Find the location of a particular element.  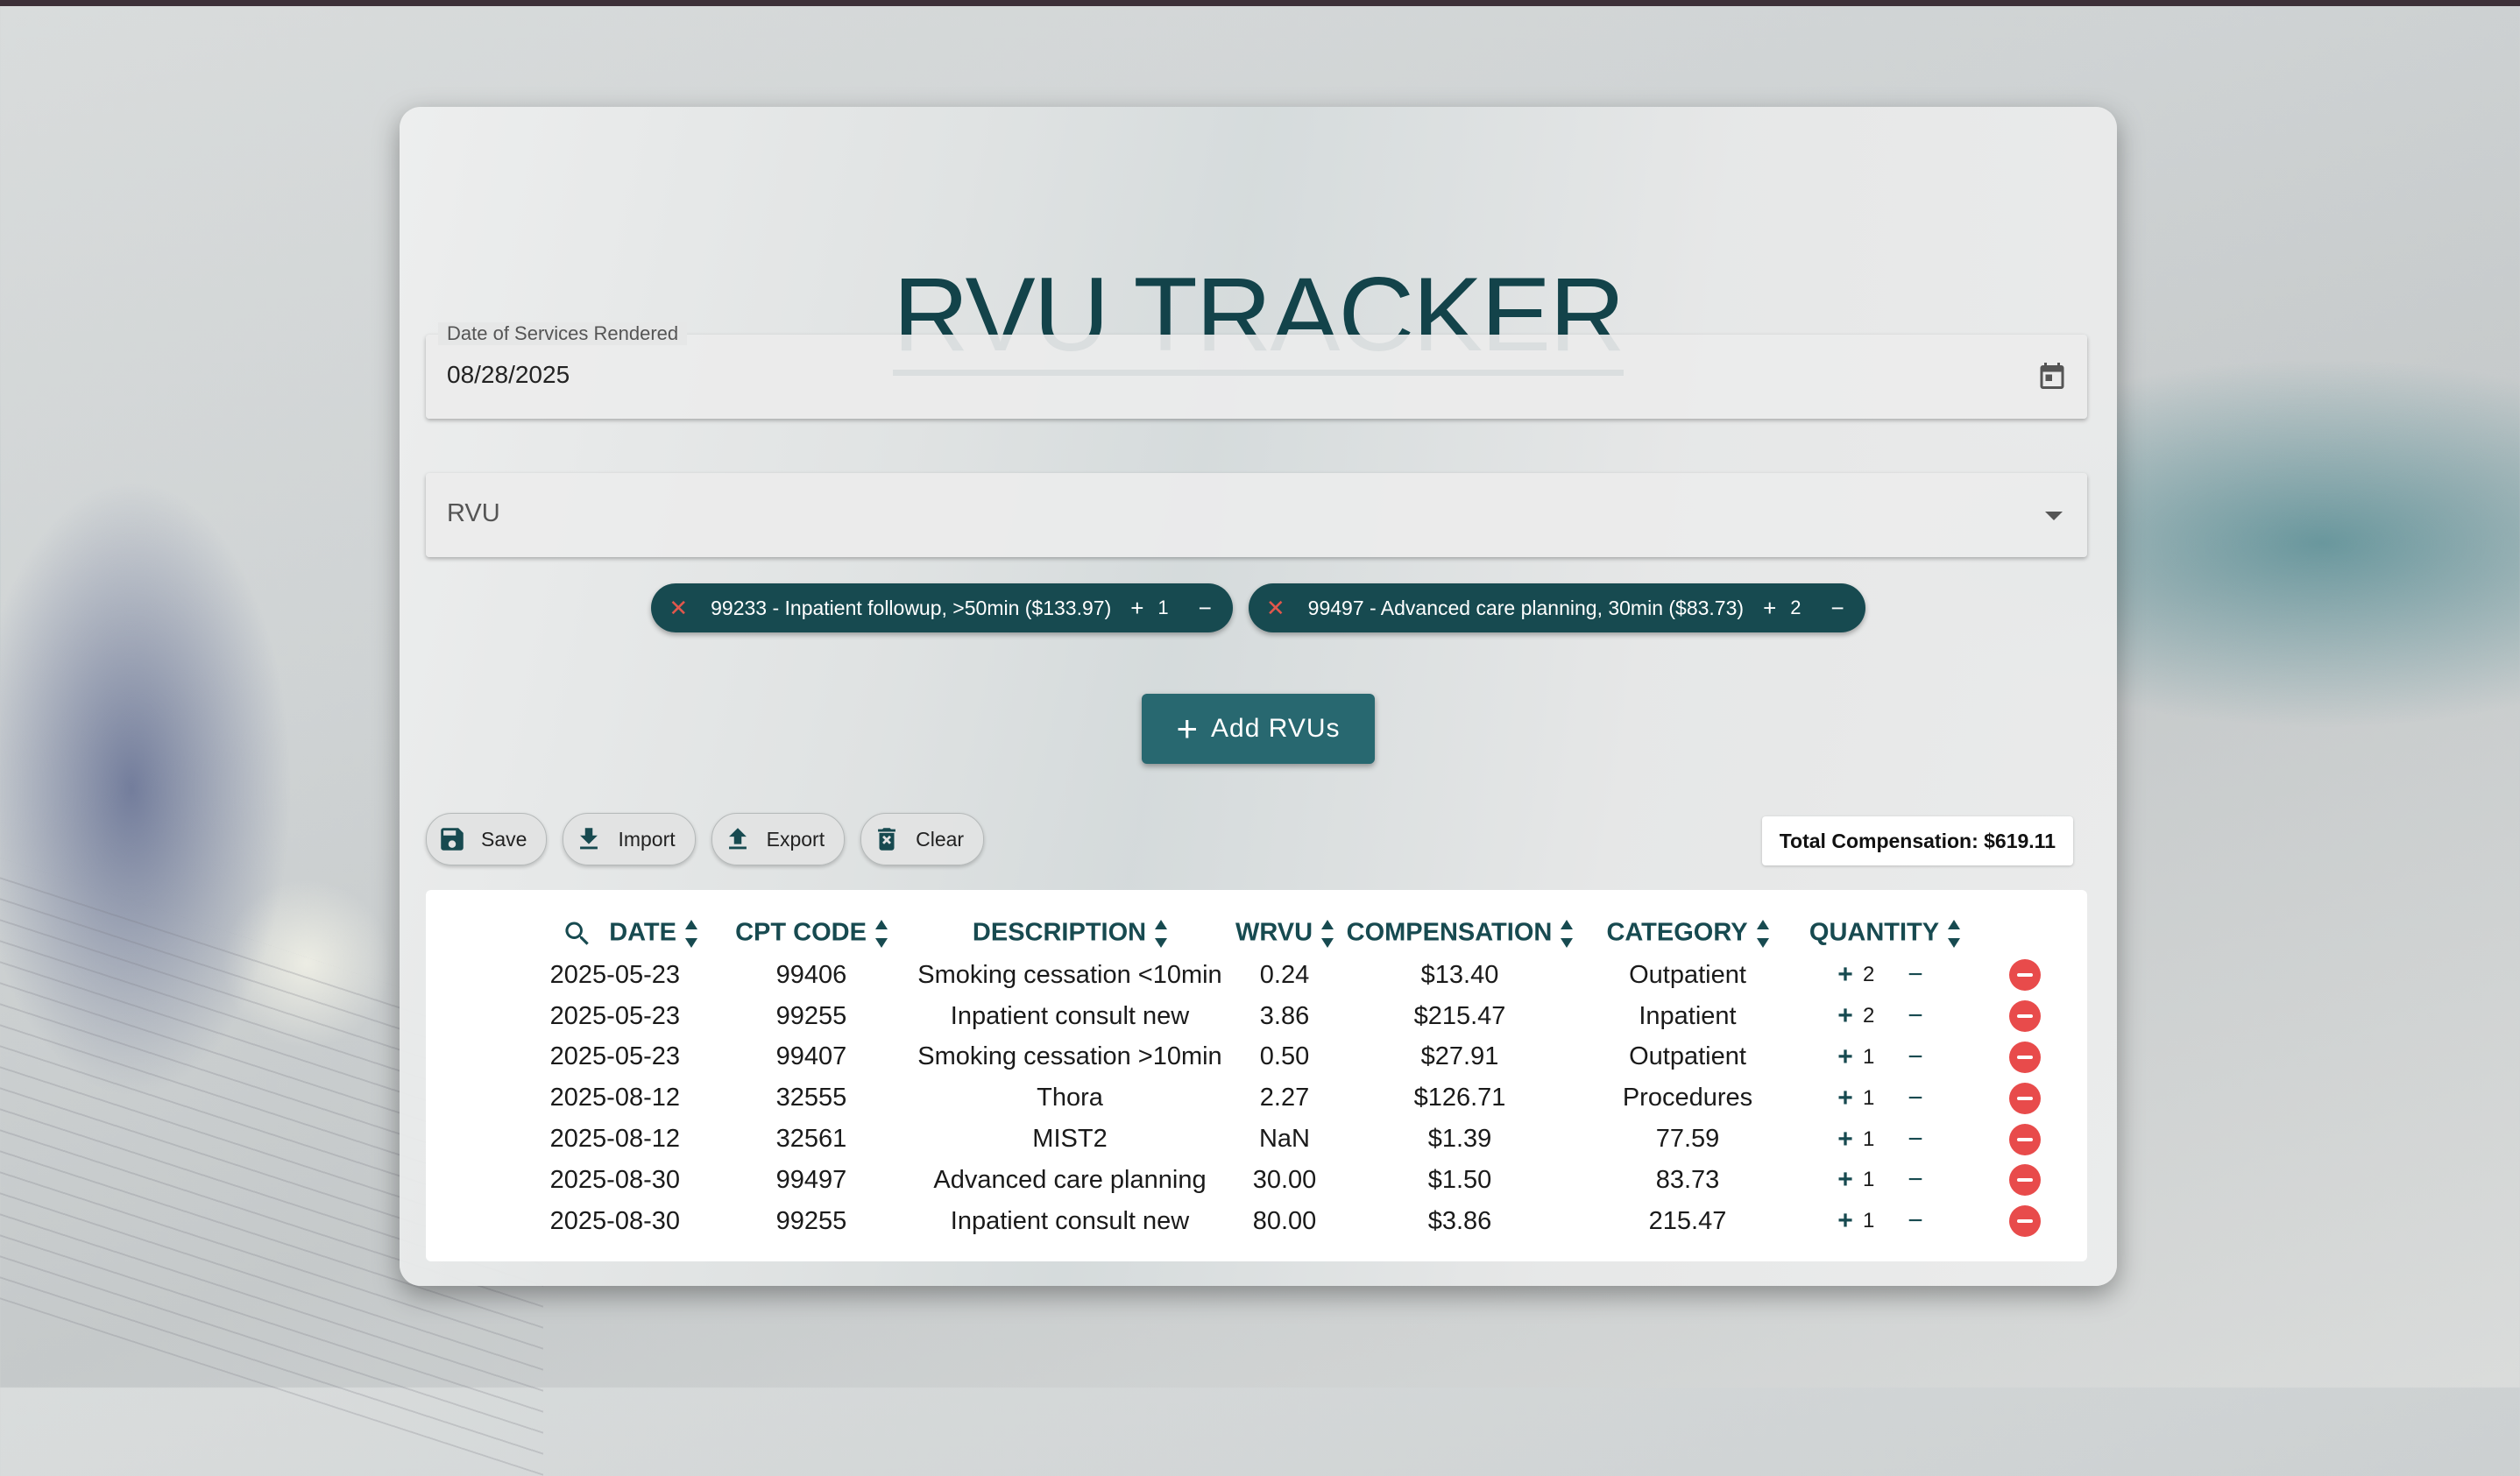

import-button: Import is located at coordinates (629, 839).